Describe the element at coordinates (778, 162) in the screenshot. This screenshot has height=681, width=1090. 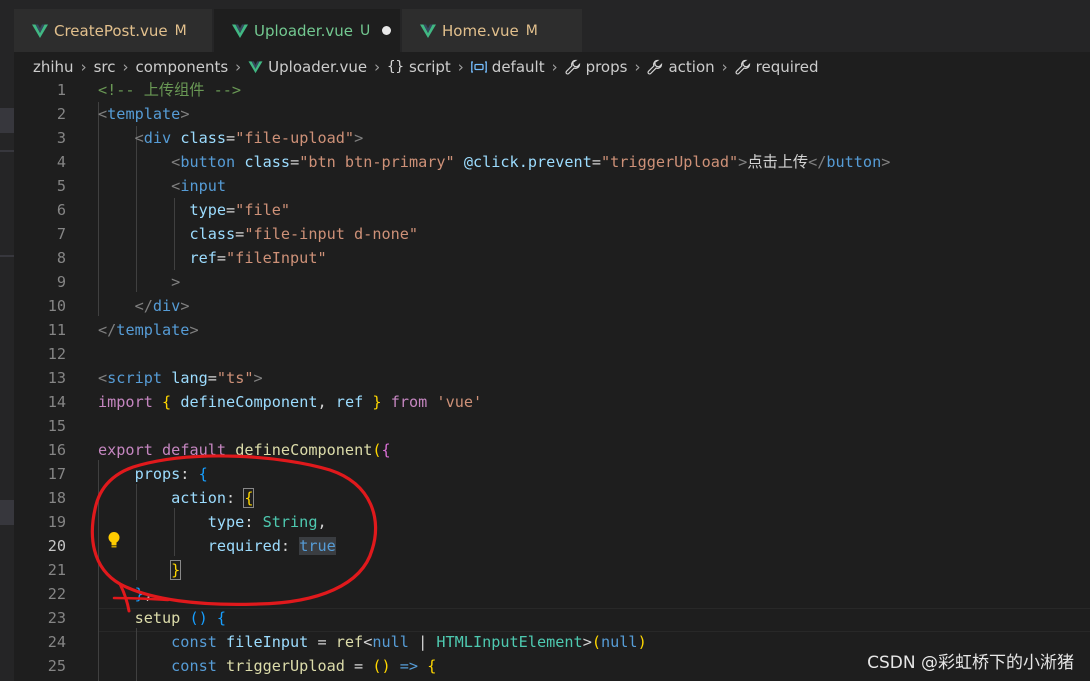
I see `code-token: 点击上传` at that location.